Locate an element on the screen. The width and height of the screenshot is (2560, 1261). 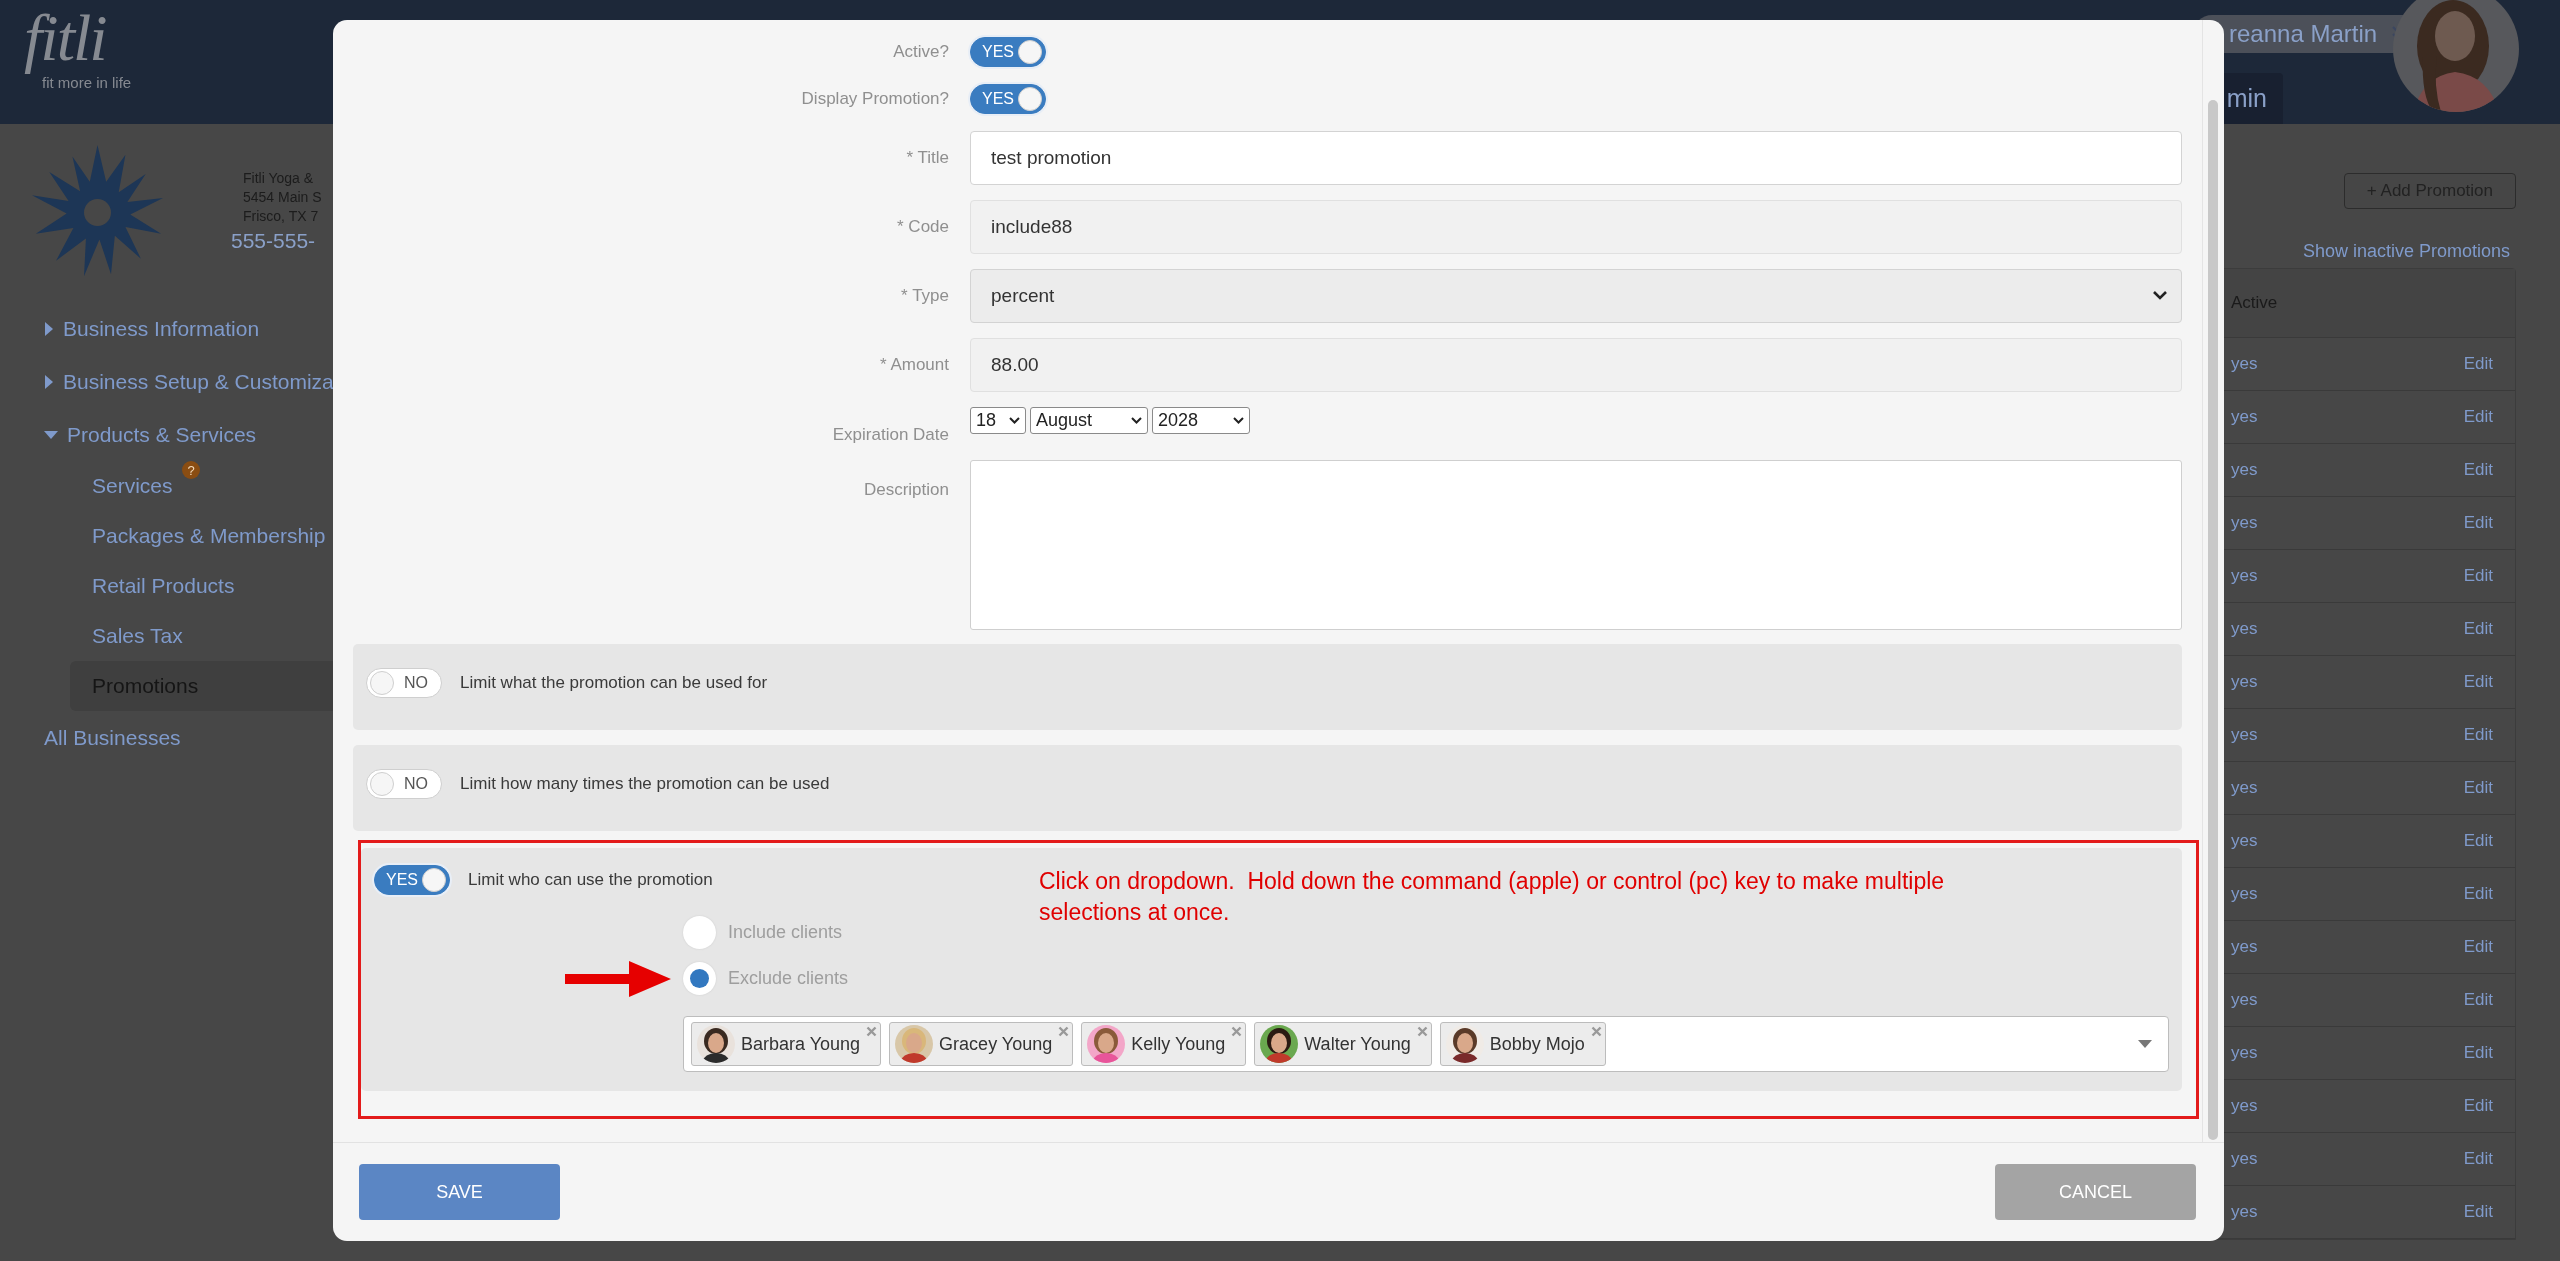
nav-label: Products & Services is located at coordinates (162, 434).